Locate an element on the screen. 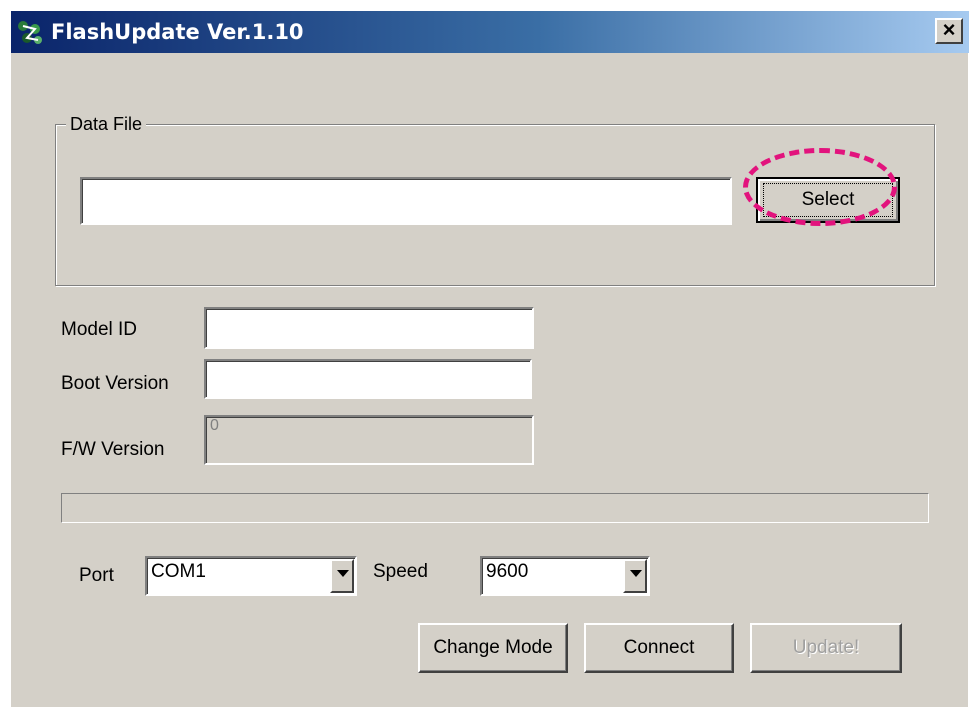 Image resolution: width=970 pixels, height=707 pixels. boot-version-box is located at coordinates (368, 379).